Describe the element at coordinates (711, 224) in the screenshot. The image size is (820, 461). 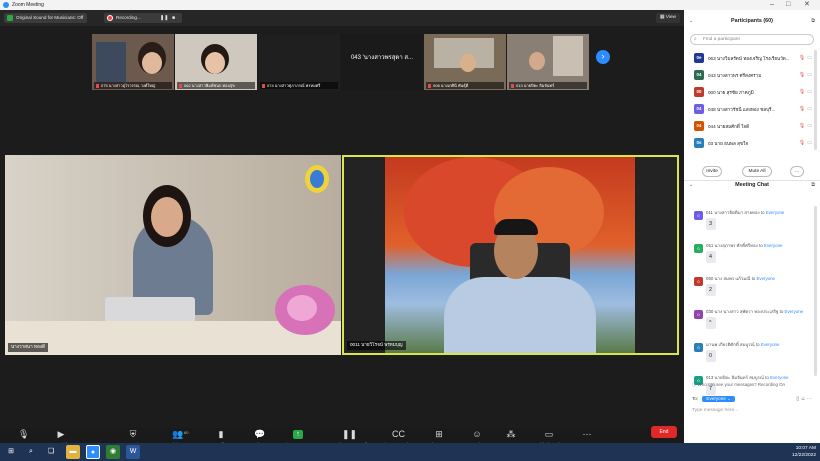
I see `chat-body: 3` at that location.